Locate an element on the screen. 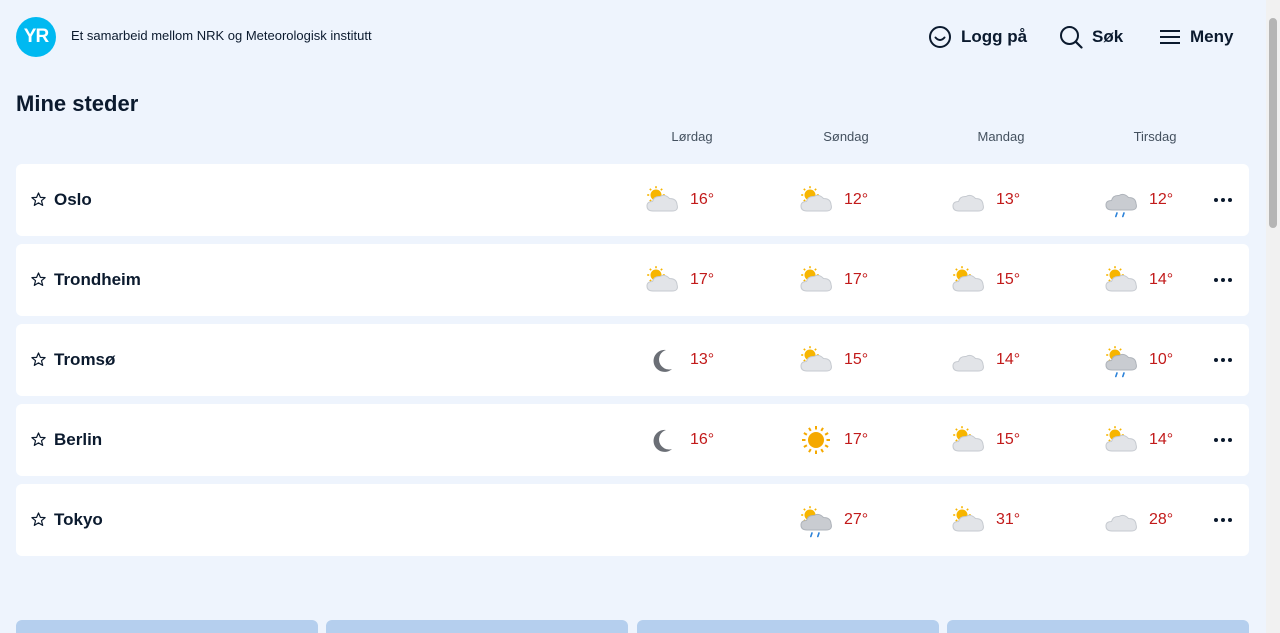 Image resolution: width=1280 pixels, height=633 pixels. yr-logo: YR is located at coordinates (36, 37).